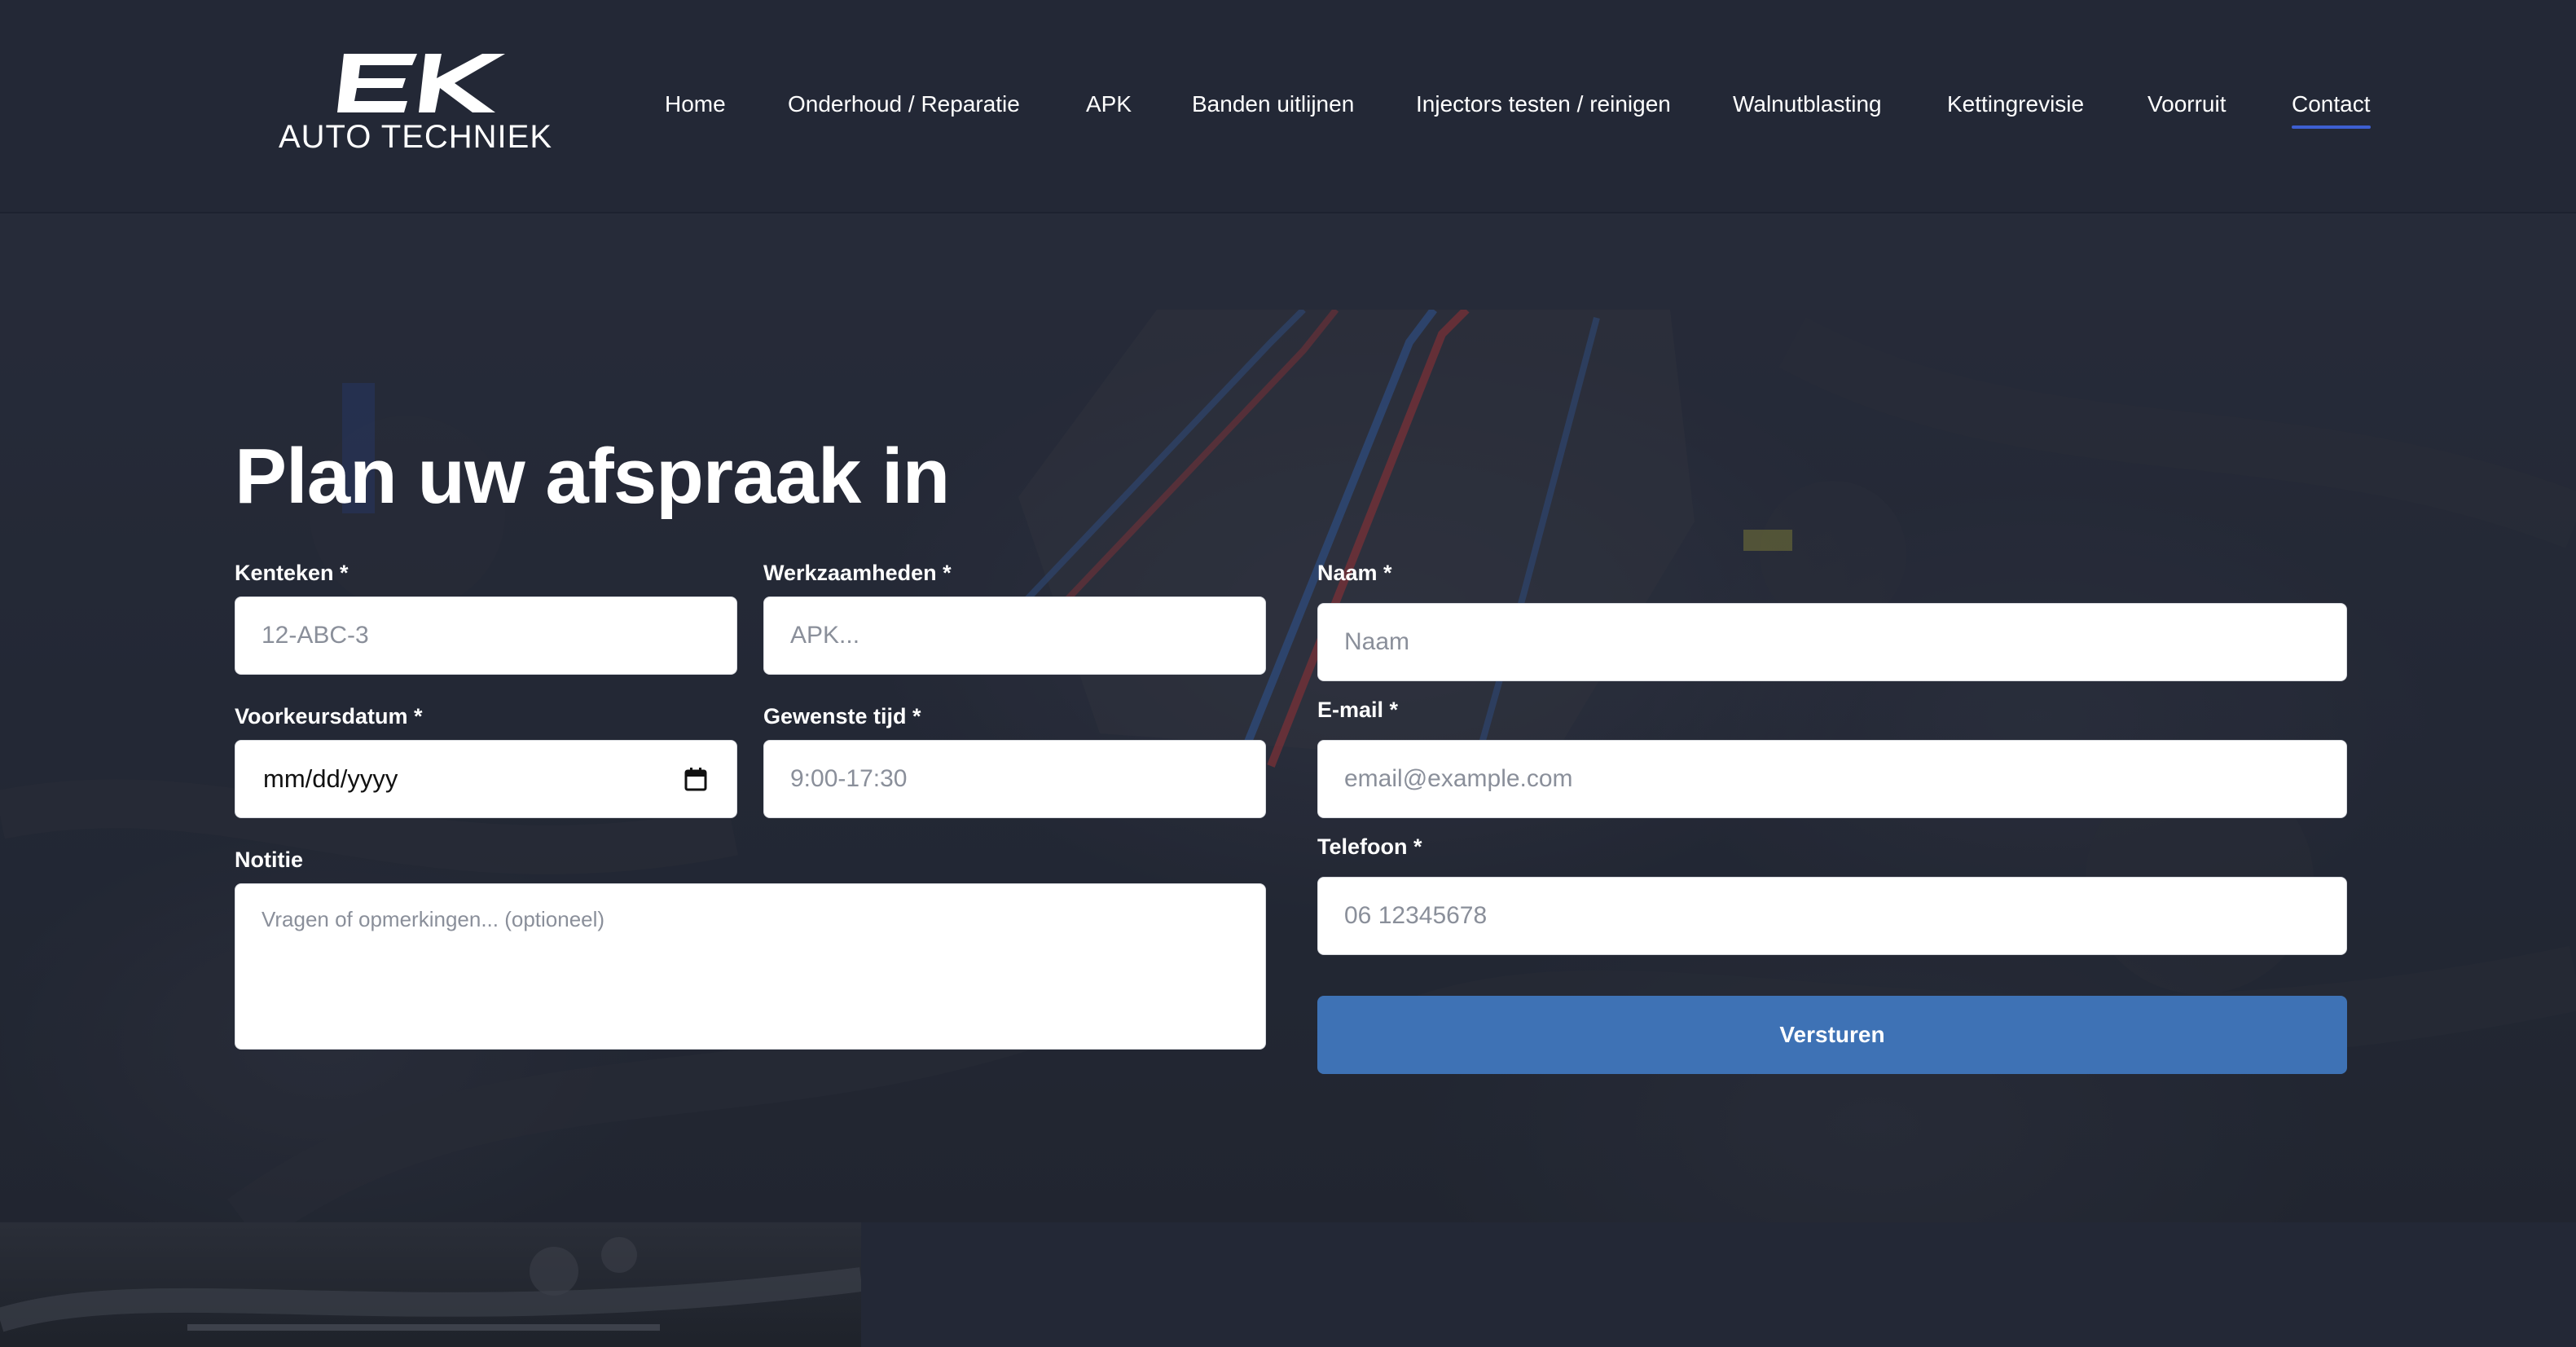 Image resolution: width=2576 pixels, height=1347 pixels. Describe the element at coordinates (1832, 1035) in the screenshot. I see `submit-button: Versturen` at that location.